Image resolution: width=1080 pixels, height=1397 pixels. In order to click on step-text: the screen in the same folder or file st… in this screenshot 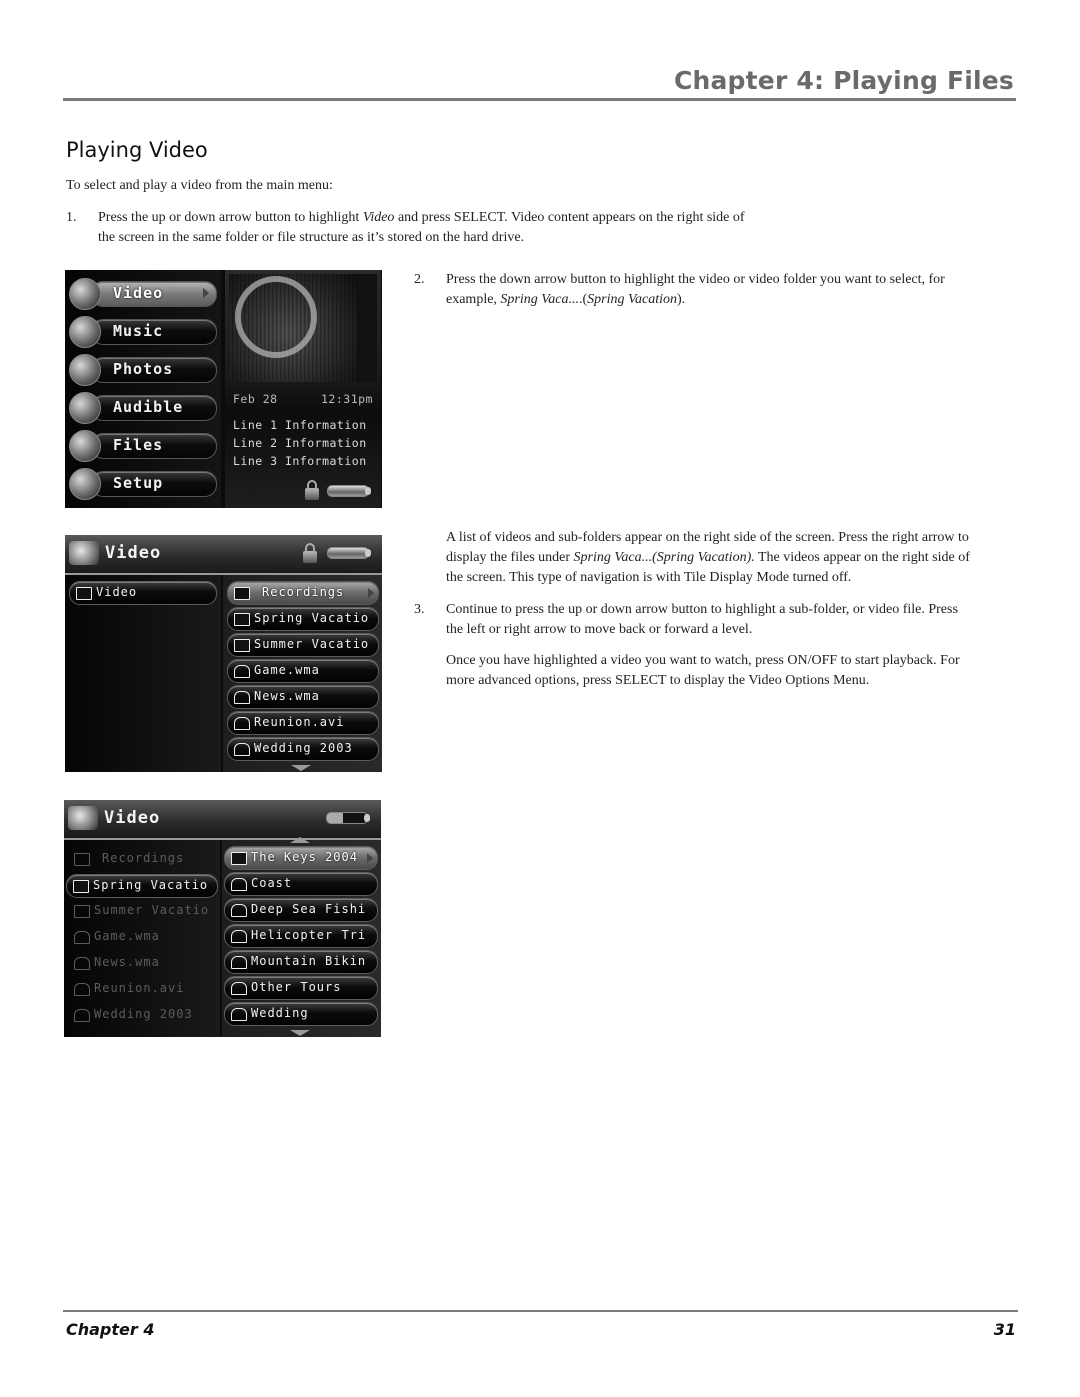, I will do `click(311, 237)`.